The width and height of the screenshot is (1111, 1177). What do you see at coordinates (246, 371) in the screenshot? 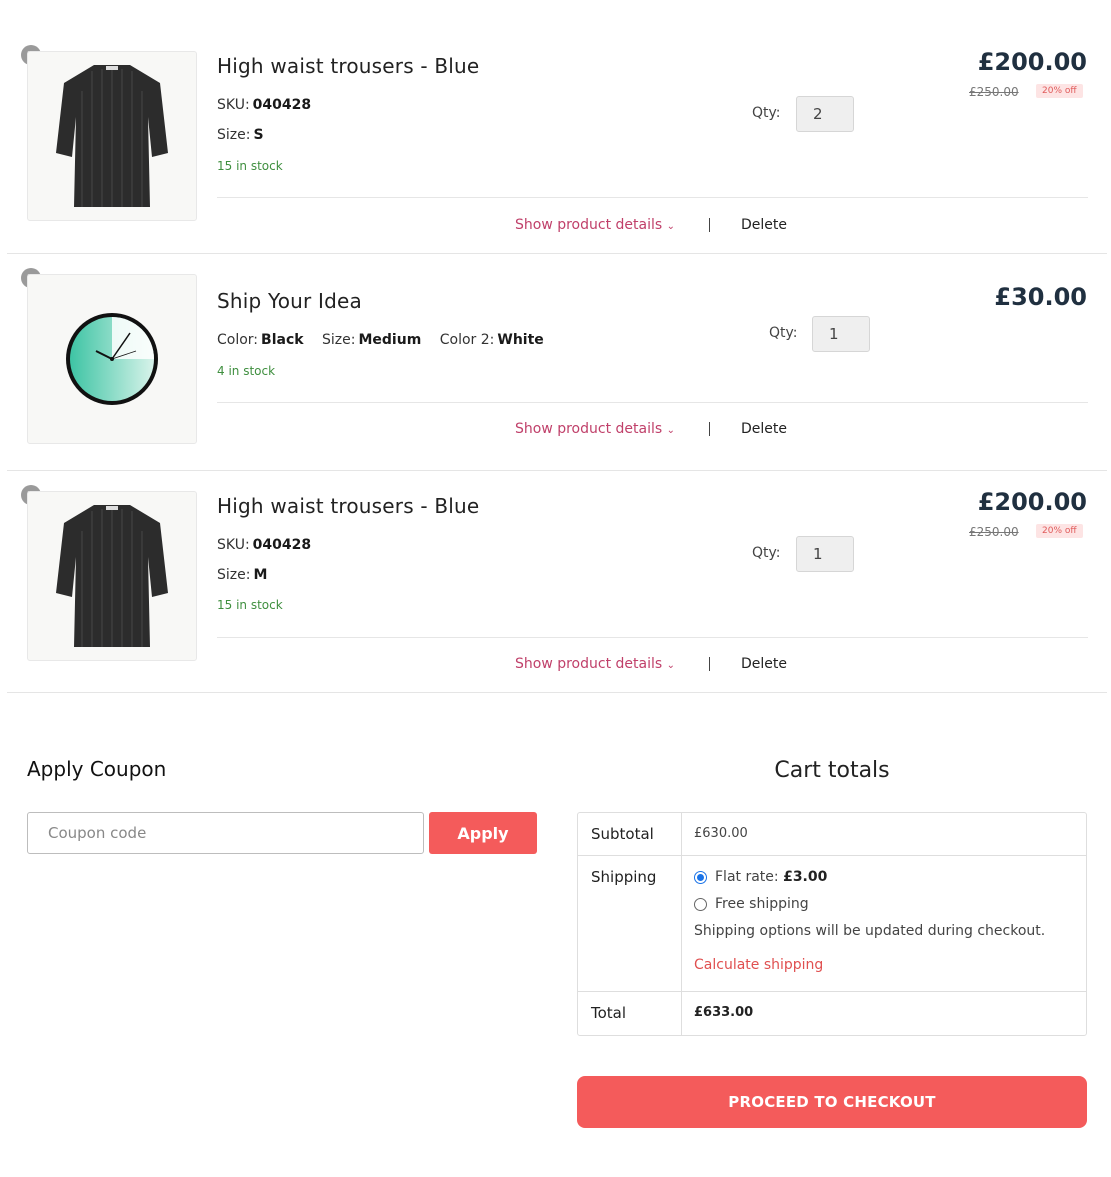
I see `stock-status: 4 in stock` at bounding box center [246, 371].